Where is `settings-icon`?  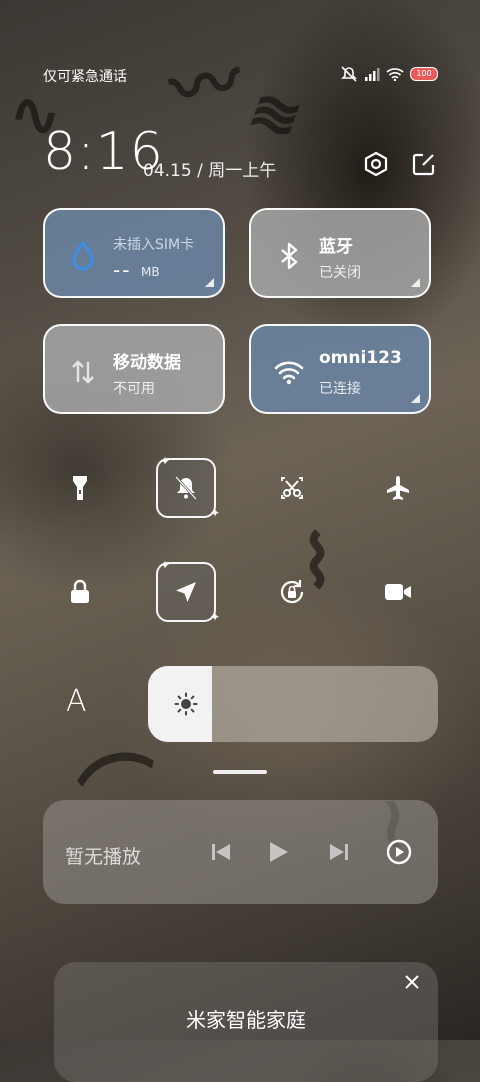 settings-icon is located at coordinates (376, 164).